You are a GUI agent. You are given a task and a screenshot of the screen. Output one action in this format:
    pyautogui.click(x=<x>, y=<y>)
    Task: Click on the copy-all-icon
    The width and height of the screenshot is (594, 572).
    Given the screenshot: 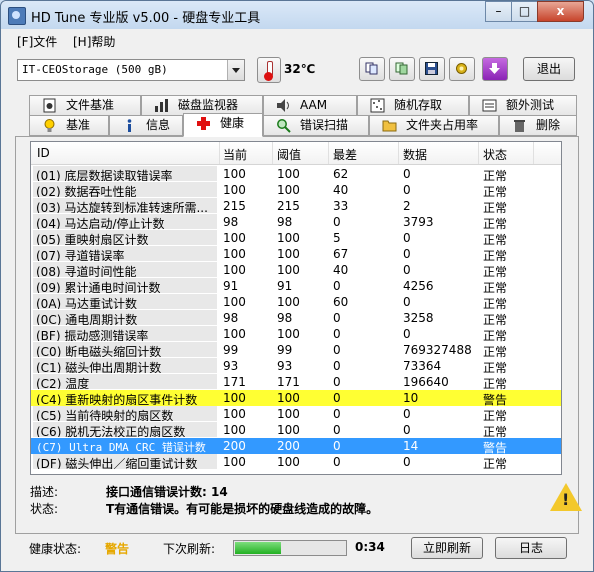 What is the action you would take?
    pyautogui.click(x=401, y=68)
    